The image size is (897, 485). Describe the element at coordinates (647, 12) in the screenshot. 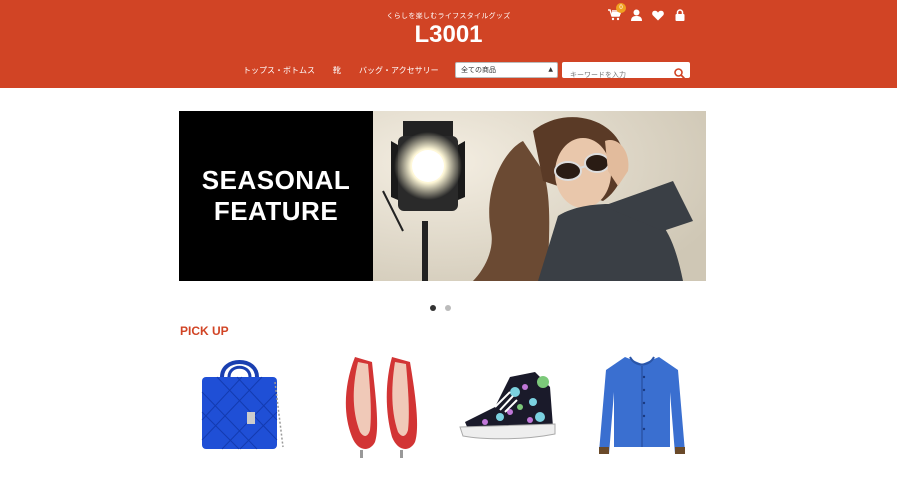

I see `header-utility-icons: 0` at that location.